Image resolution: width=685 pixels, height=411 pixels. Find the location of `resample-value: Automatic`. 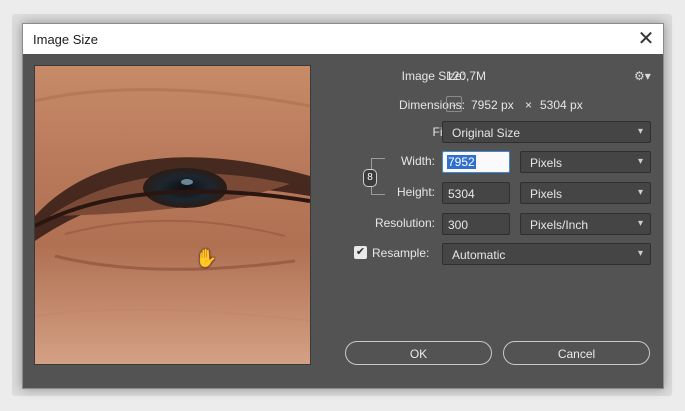

resample-value: Automatic is located at coordinates (479, 255).